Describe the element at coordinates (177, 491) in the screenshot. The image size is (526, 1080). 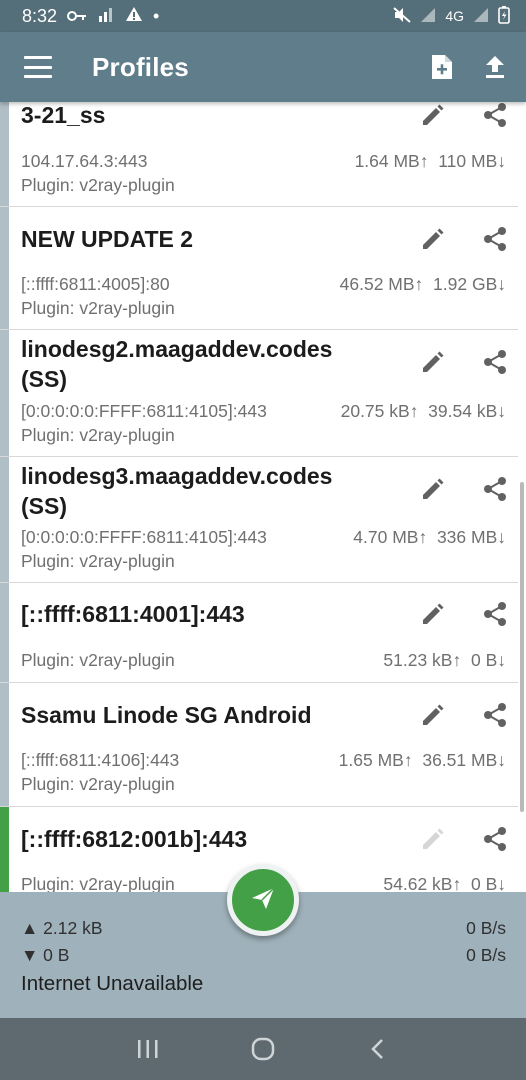
I see `profile-name: linodesg3.maagaddev.codes (SS)` at that location.